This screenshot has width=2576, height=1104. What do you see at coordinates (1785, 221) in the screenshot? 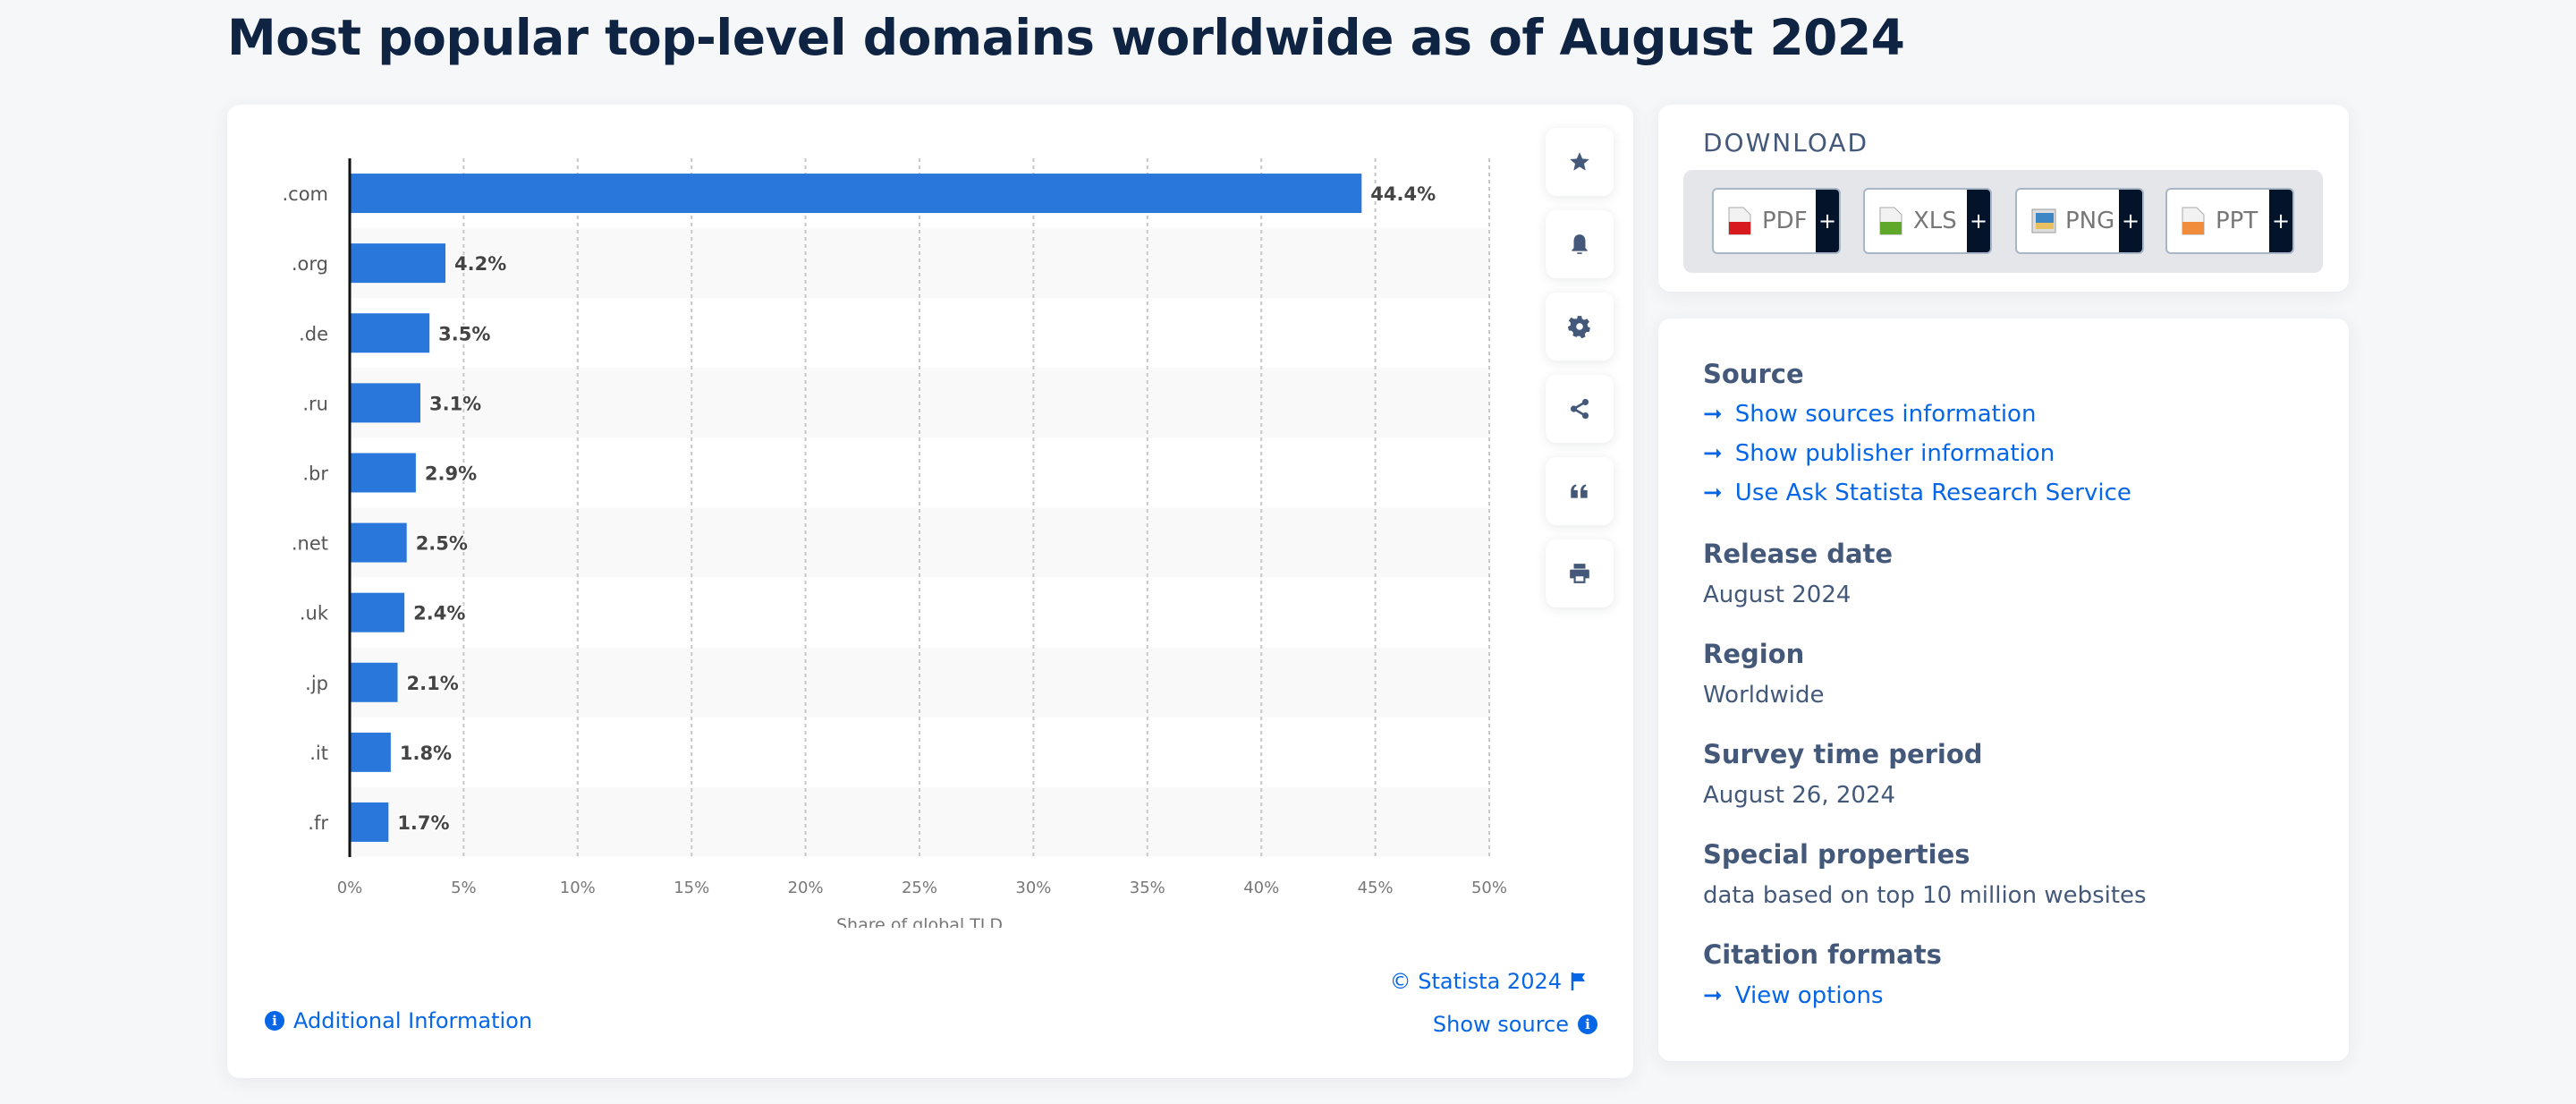
I see `format-label: PDF` at bounding box center [1785, 221].